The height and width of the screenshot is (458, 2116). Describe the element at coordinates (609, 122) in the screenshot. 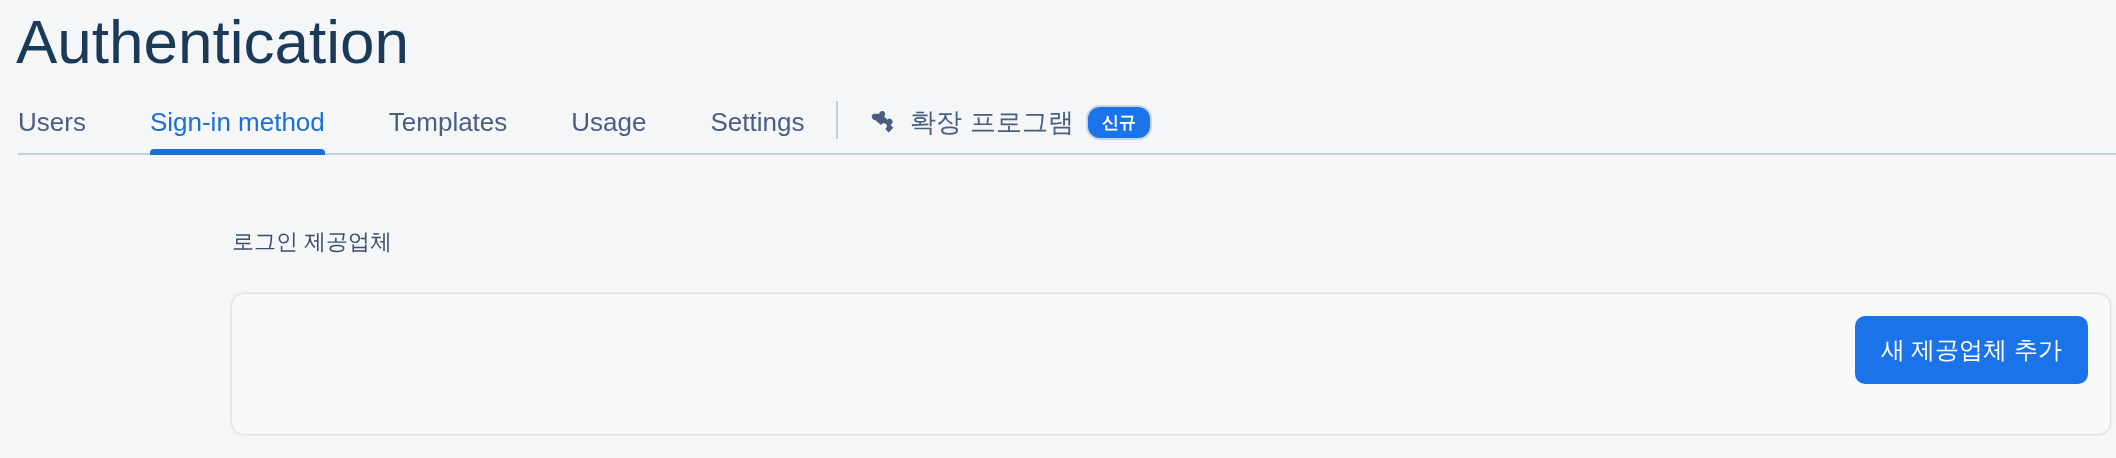

I see `tab: Usage` at that location.